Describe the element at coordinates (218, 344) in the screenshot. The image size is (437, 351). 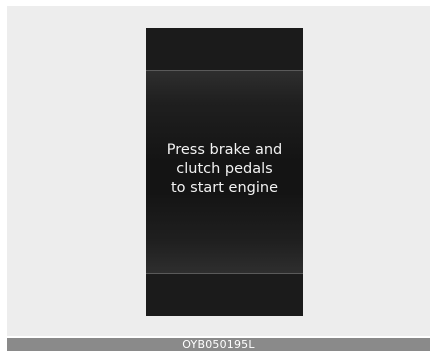
I see `figure-caption: OYB050195L` at that location.